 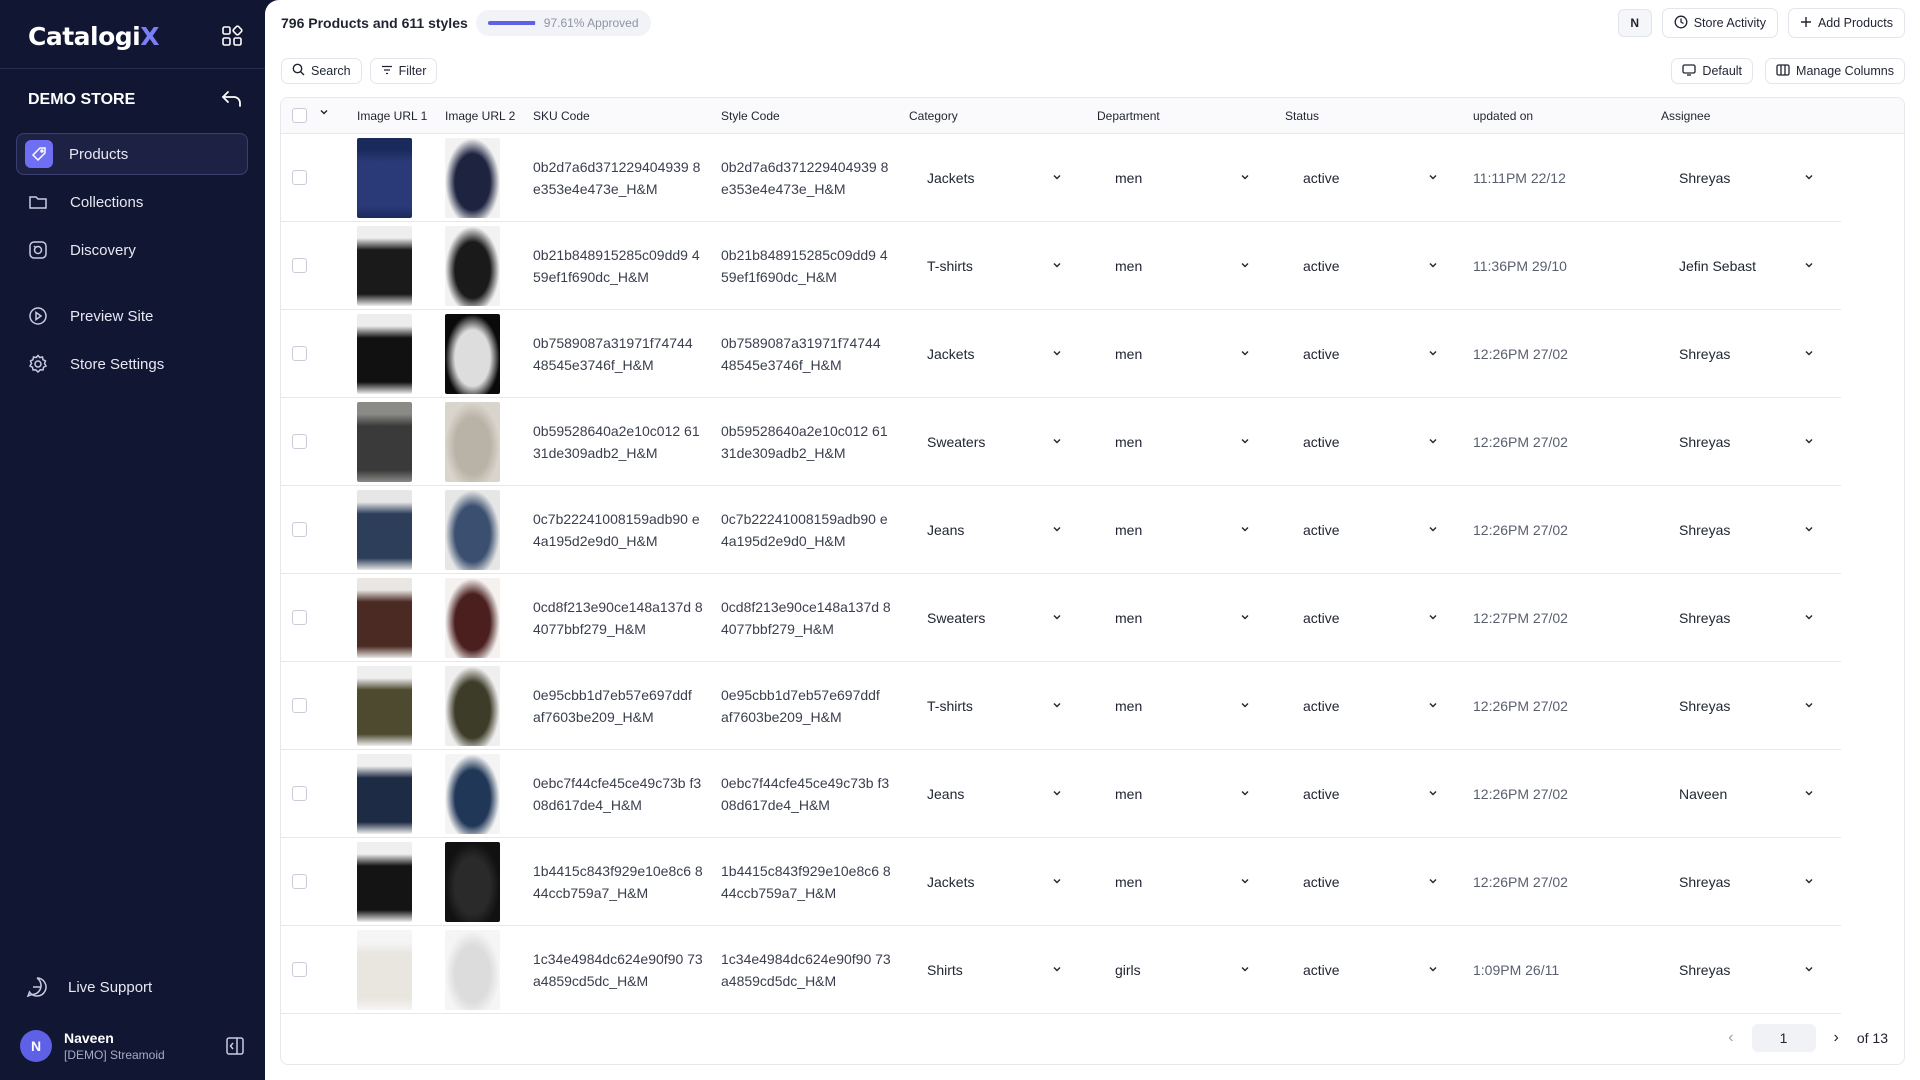 What do you see at coordinates (132, 316) in the screenshot?
I see `sidebar-item-preview-site: Preview Site` at bounding box center [132, 316].